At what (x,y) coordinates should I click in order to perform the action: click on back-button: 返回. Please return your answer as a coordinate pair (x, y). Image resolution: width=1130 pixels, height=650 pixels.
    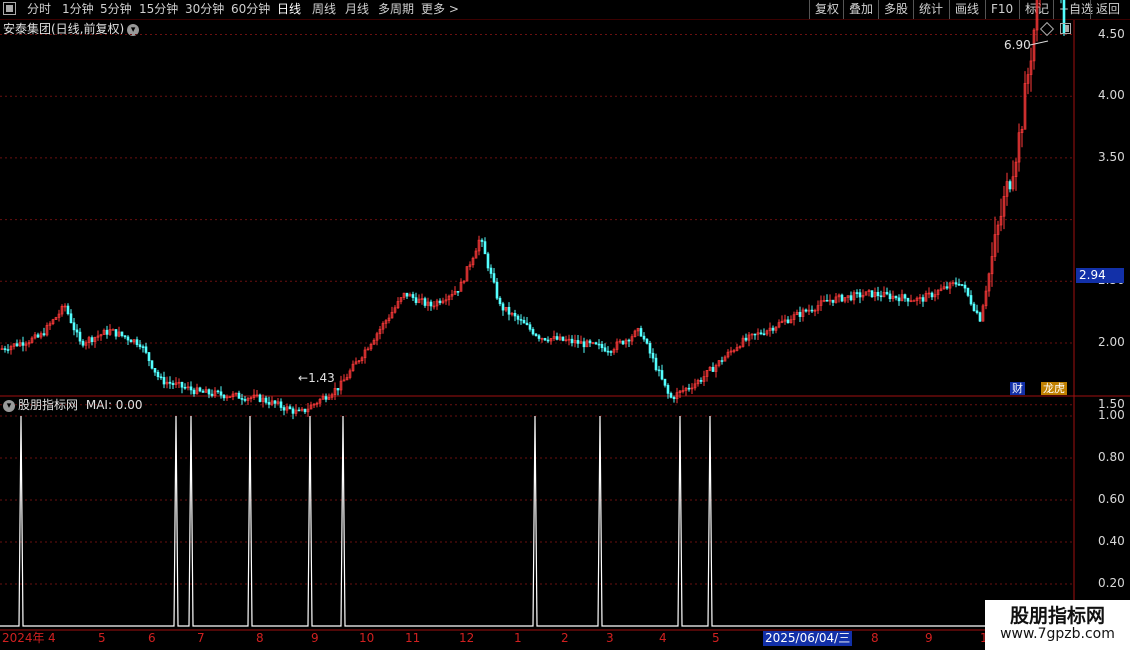
    Looking at the image, I should click on (1105, 9).